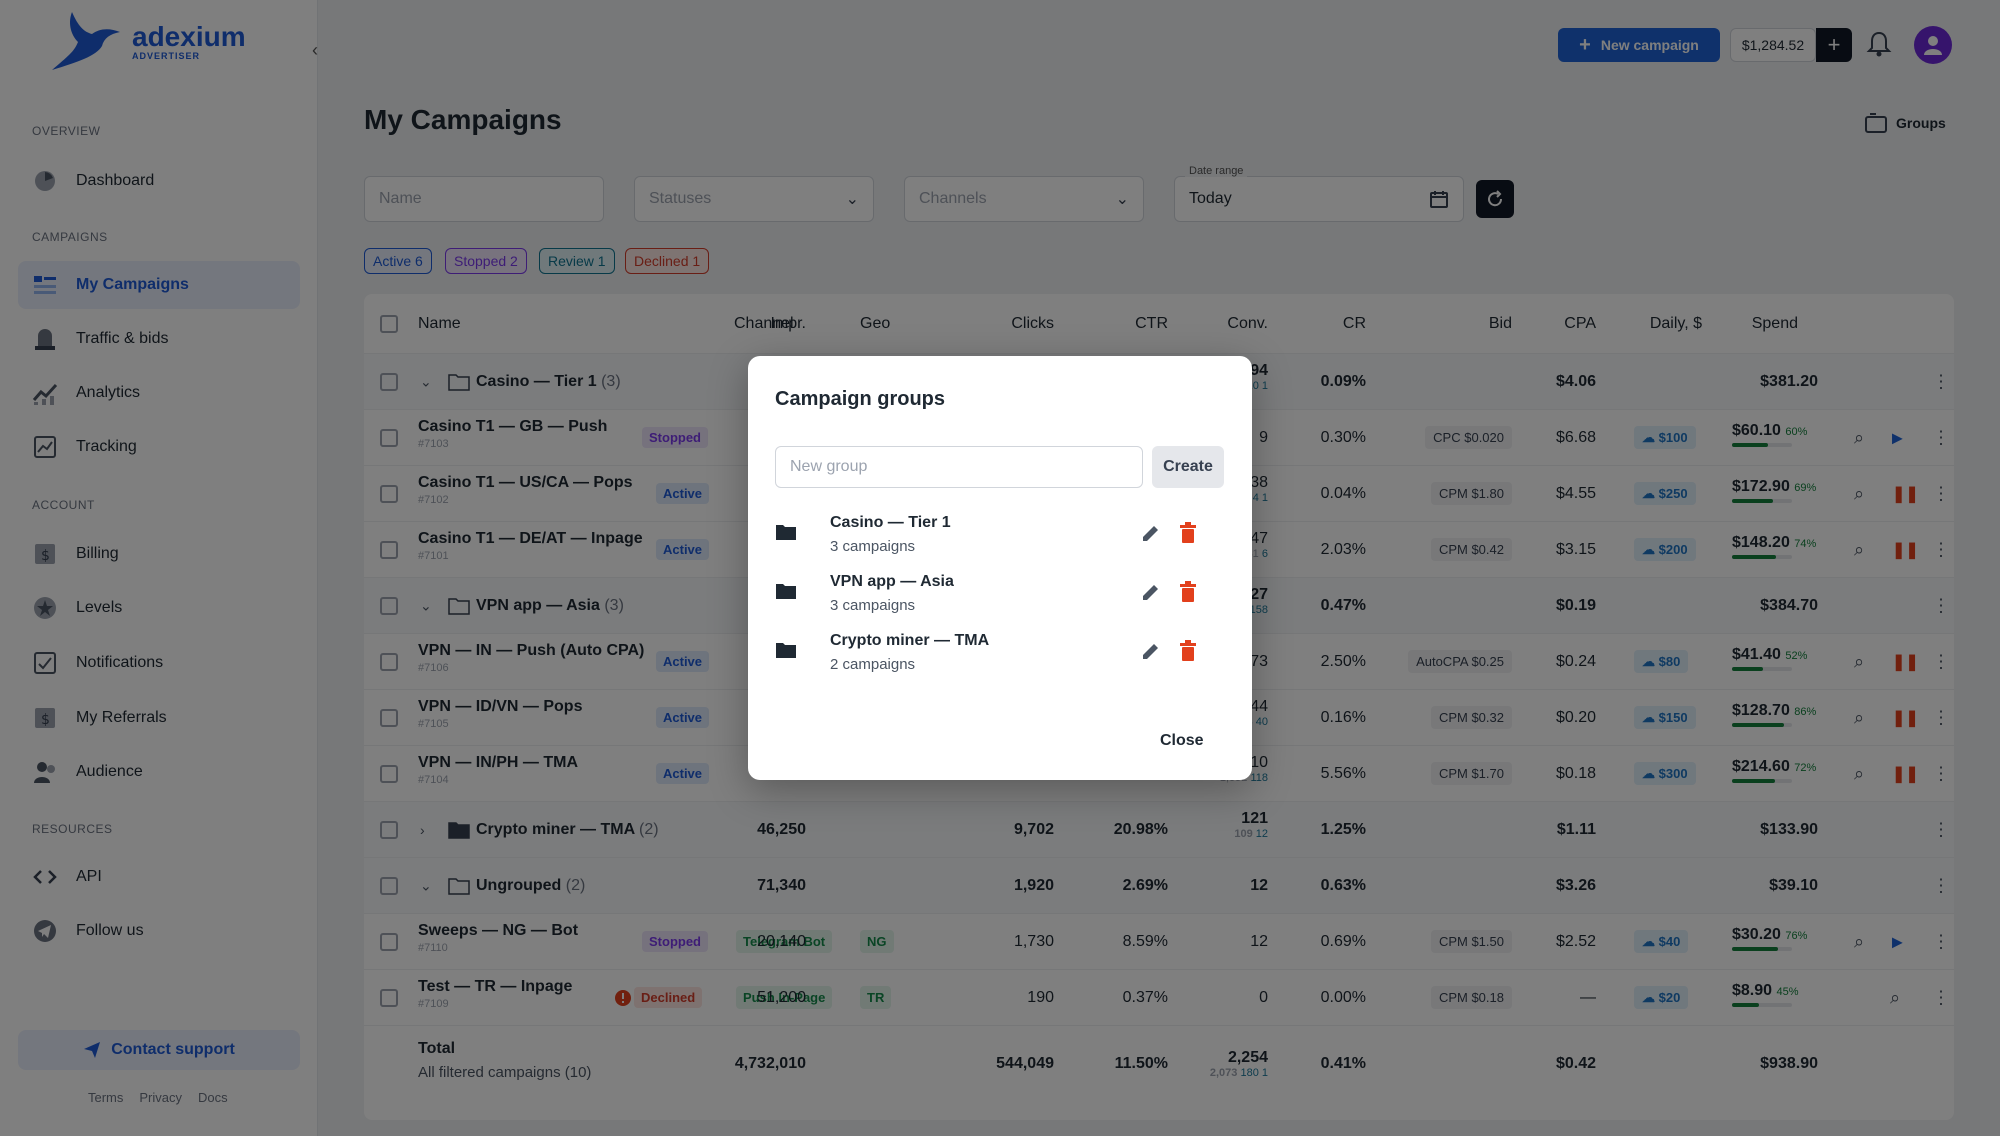 The width and height of the screenshot is (2000, 1136). Describe the element at coordinates (1188, 467) in the screenshot. I see `create-group-button: Create` at that location.